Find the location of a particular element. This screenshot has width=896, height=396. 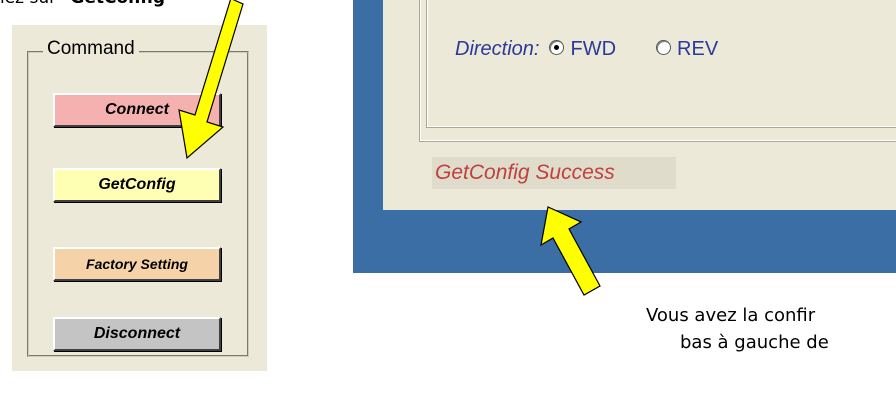

bottom-caption-line2: bas à gauche de is located at coordinates (754, 342).